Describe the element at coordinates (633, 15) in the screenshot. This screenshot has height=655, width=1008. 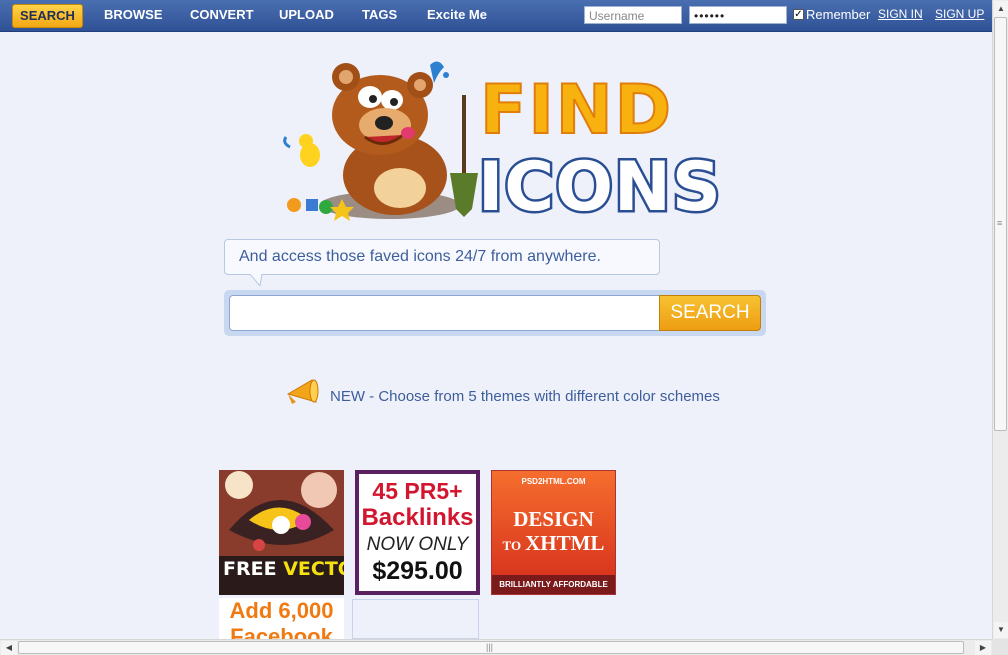
I see `username-field: Username` at that location.